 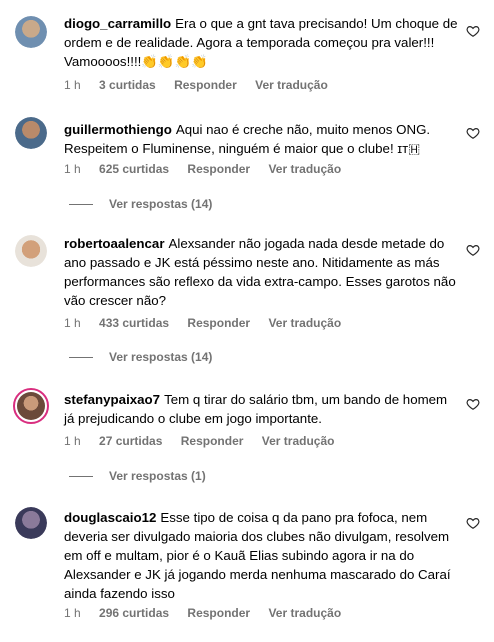 What do you see at coordinates (118, 129) in the screenshot?
I see `comment-username: guillermothiengo` at bounding box center [118, 129].